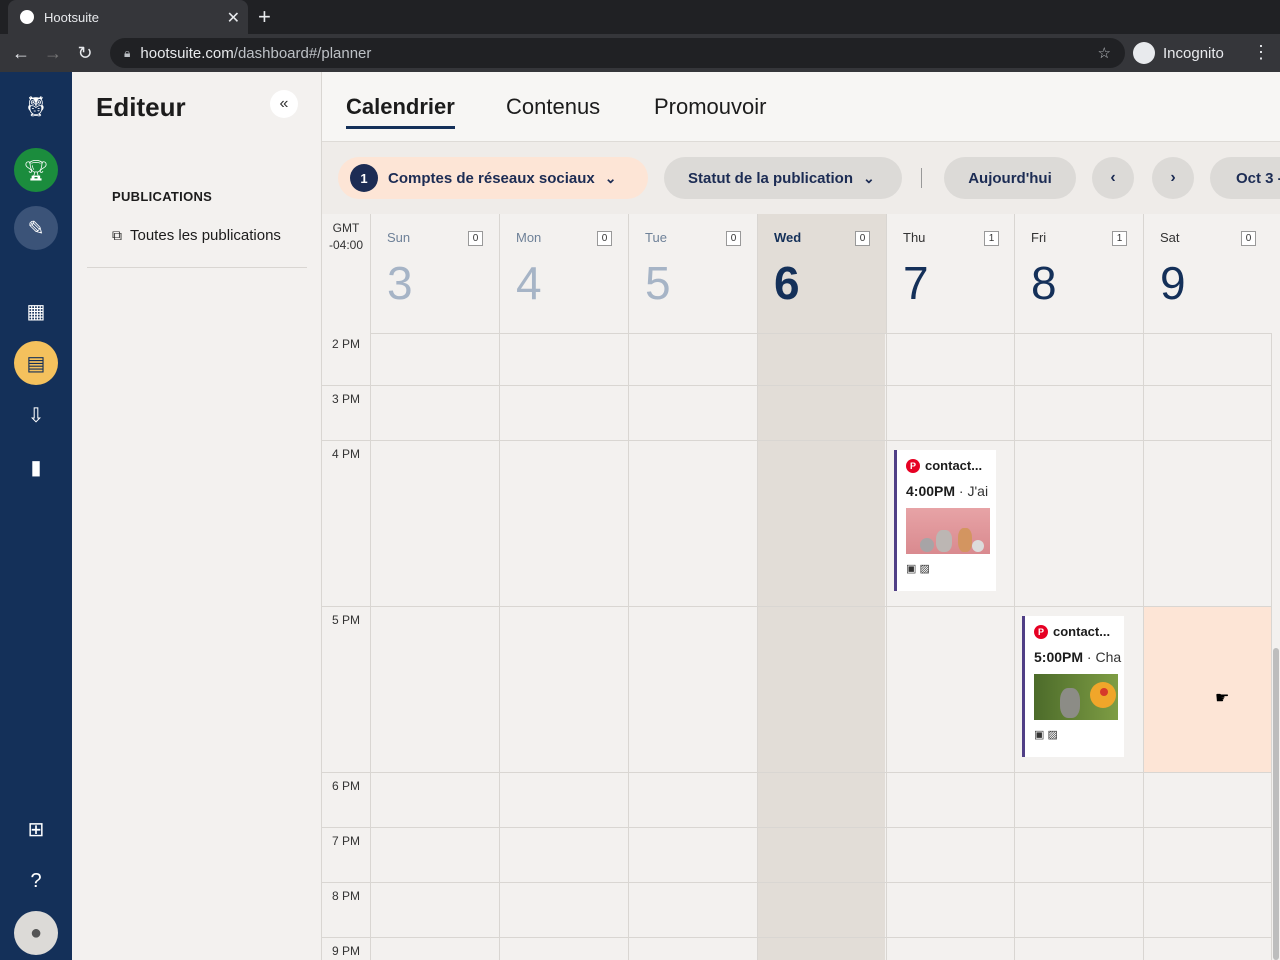 This screenshot has width=1280, height=960. I want to click on new-tab-icon: +, so click(264, 17).